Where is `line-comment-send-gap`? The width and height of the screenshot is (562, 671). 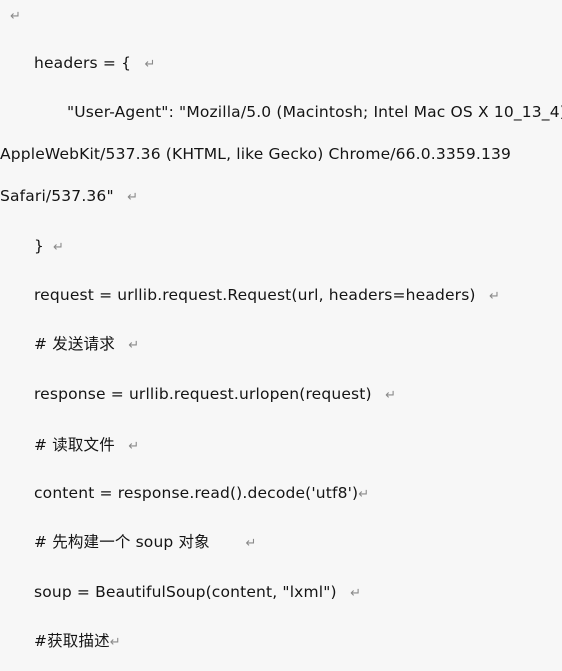
line-comment-send-gap is located at coordinates (121, 344).